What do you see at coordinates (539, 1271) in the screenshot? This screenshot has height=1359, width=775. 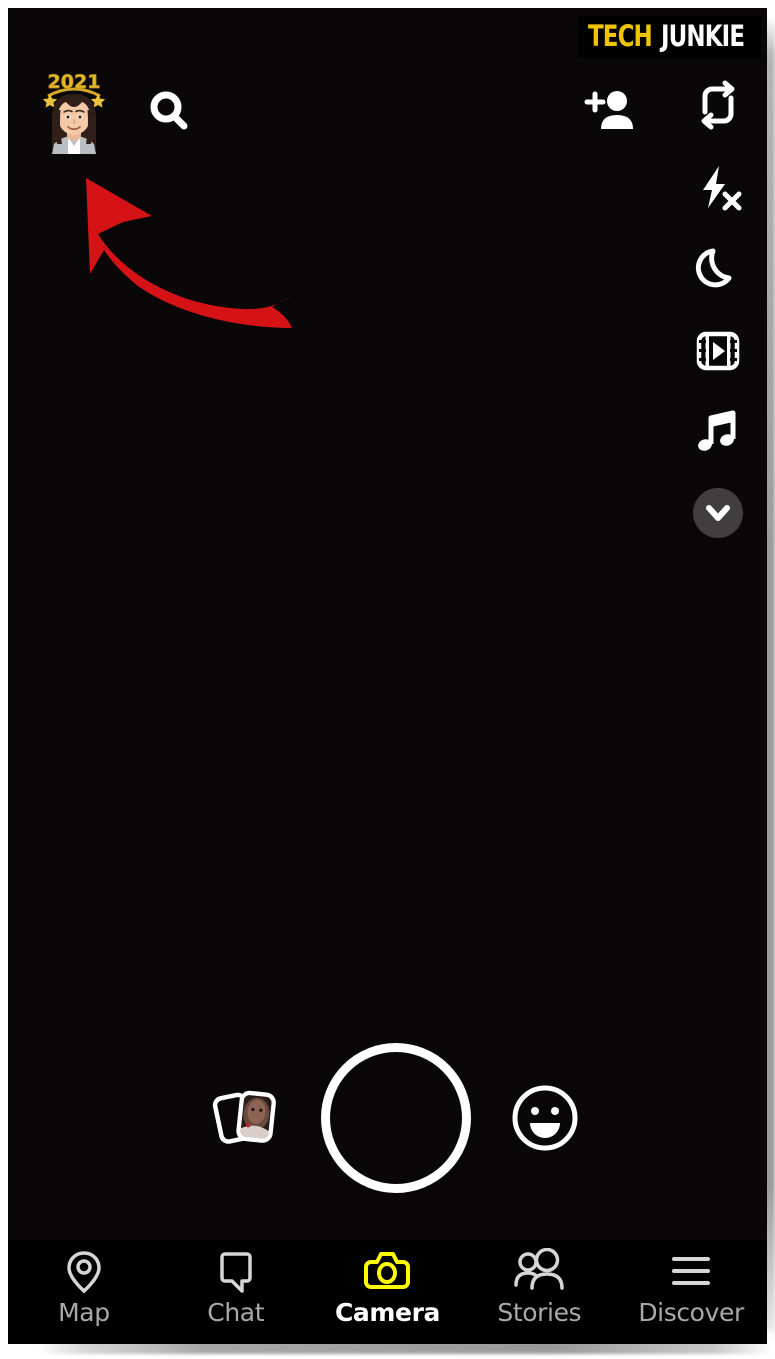 I see `people-icon` at bounding box center [539, 1271].